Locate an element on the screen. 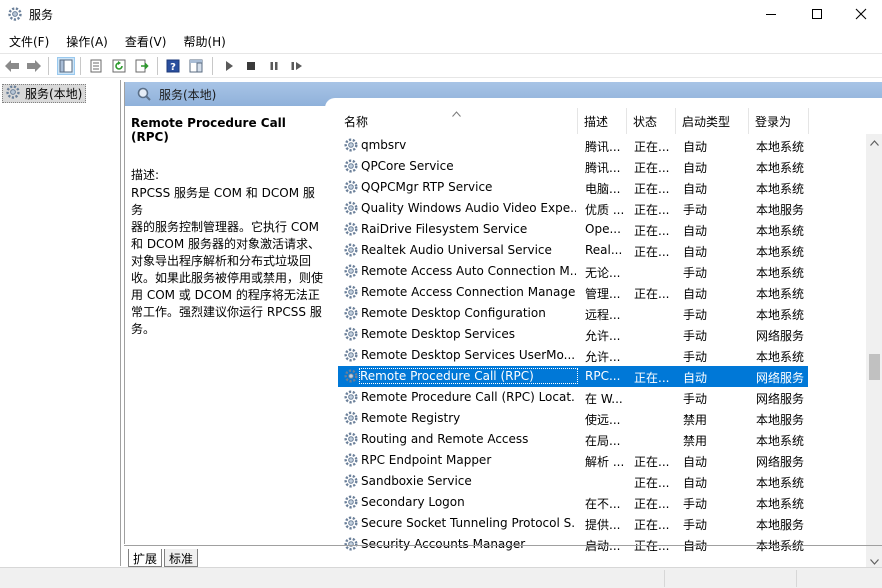  tab-extended: 扩展 is located at coordinates (145, 558).